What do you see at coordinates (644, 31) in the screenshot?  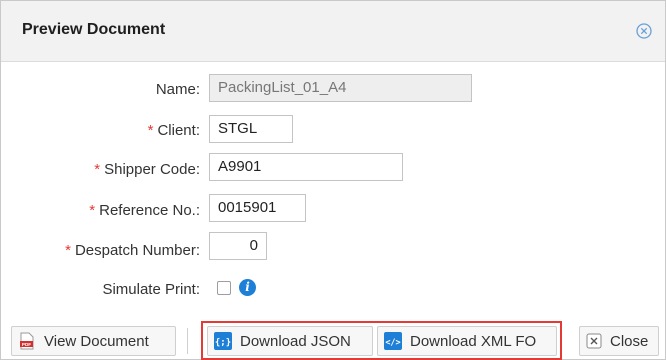 I see `close-circle-icon` at bounding box center [644, 31].